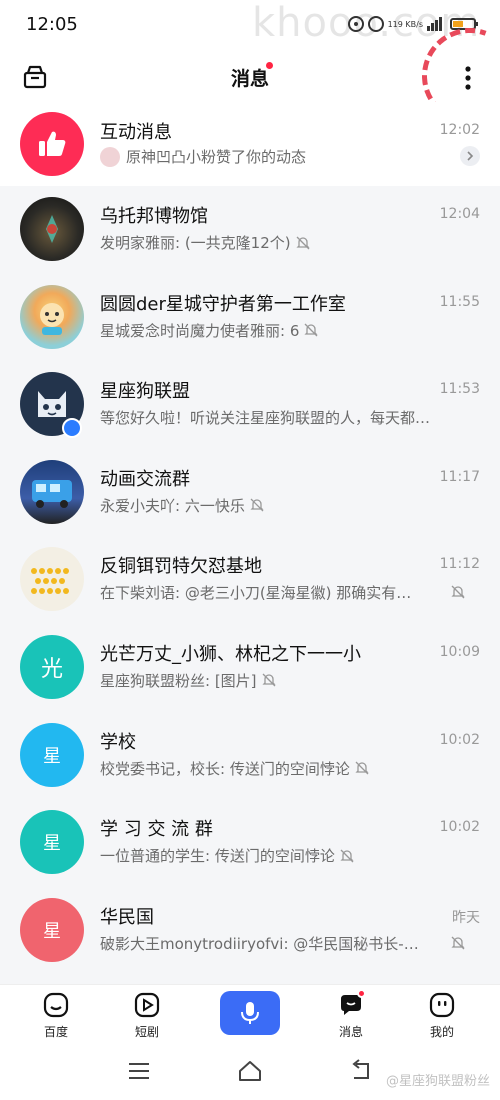  What do you see at coordinates (51, 669) in the screenshot?
I see `avatar-initial: 光` at bounding box center [51, 669].